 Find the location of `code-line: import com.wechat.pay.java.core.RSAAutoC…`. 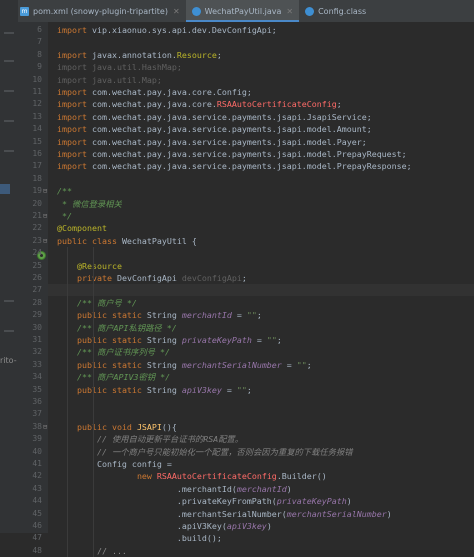

code-line: import com.wechat.pay.java.core.RSAAutoC… is located at coordinates (261, 104).